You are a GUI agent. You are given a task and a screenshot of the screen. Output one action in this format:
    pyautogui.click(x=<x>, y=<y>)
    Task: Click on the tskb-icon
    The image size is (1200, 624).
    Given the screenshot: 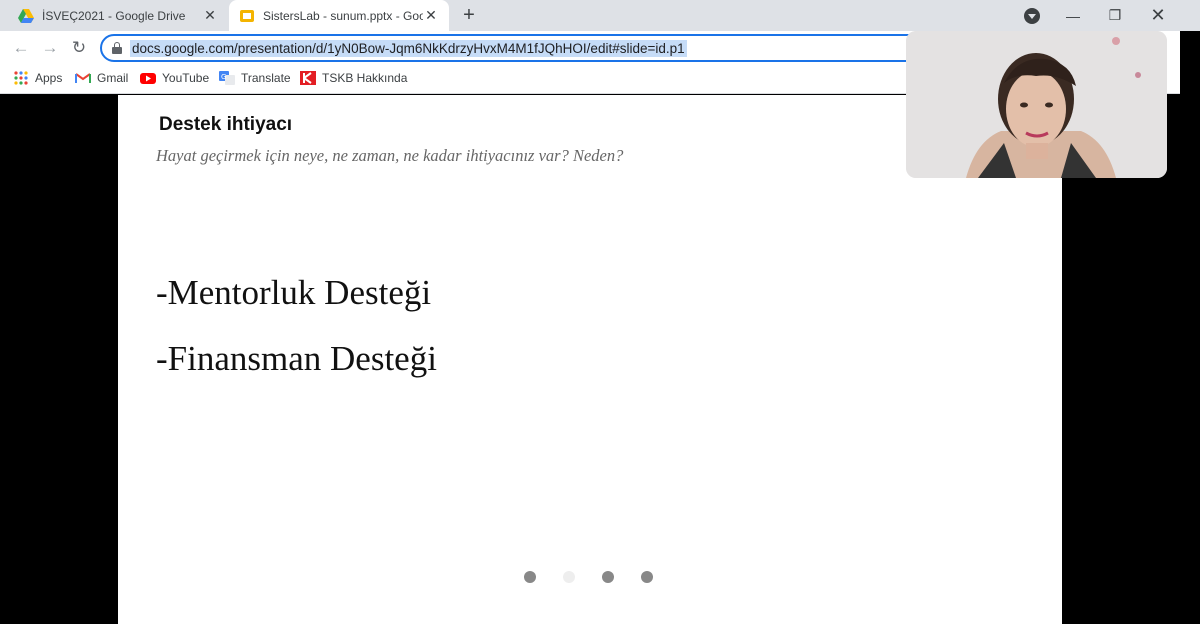 What is the action you would take?
    pyautogui.click(x=308, y=78)
    